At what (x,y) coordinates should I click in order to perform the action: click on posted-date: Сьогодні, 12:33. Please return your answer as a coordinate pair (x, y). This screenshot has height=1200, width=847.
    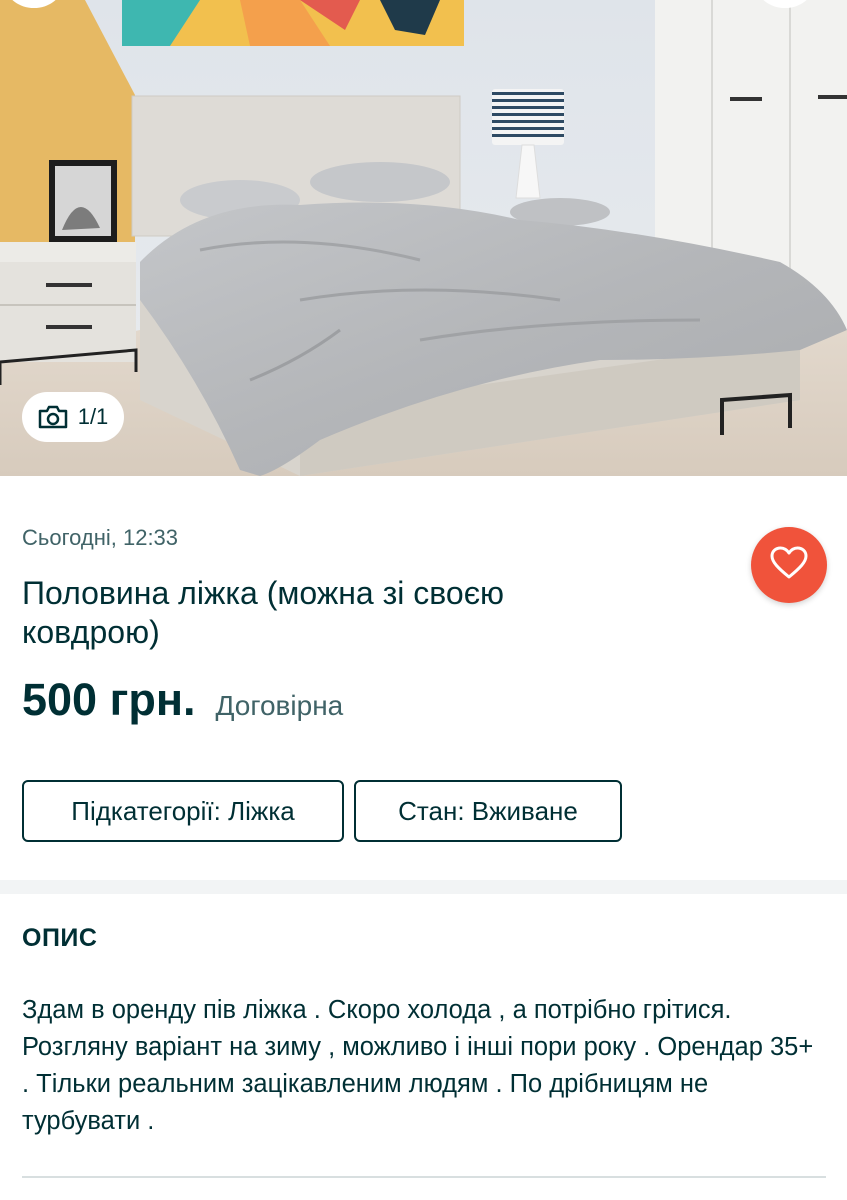
    Looking at the image, I should click on (100, 537).